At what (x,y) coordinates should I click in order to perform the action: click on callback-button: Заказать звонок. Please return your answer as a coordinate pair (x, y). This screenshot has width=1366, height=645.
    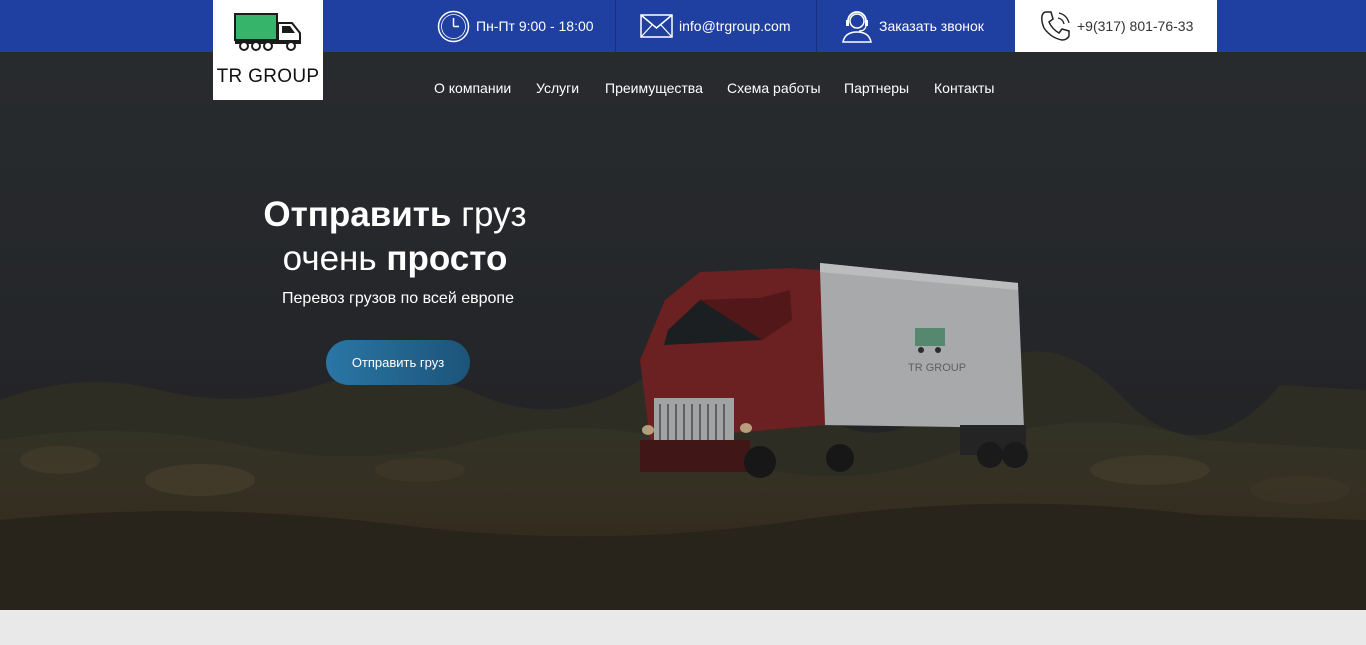
    Looking at the image, I should click on (912, 26).